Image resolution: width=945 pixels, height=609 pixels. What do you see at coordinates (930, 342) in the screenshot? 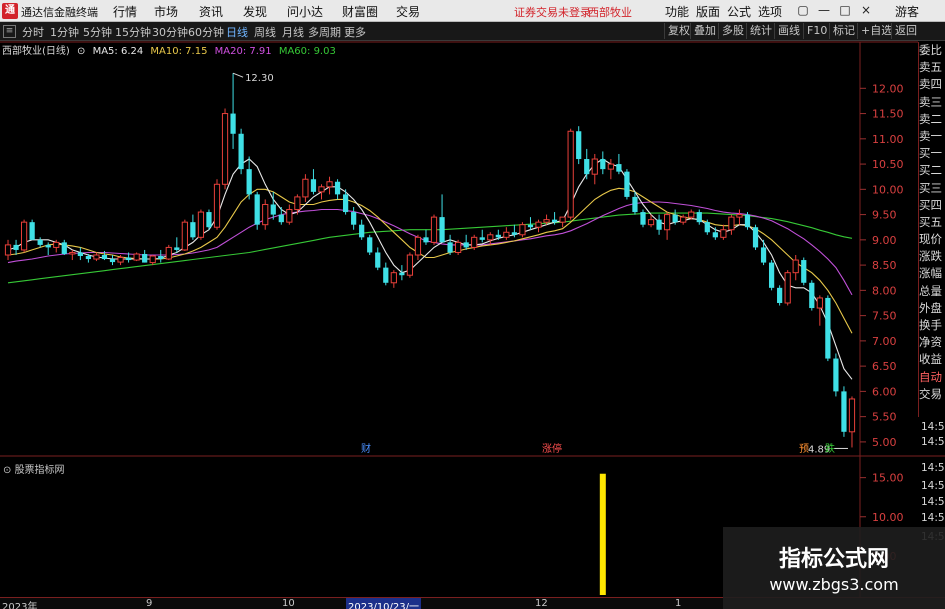
I see `quote-item: 净资` at bounding box center [930, 342].